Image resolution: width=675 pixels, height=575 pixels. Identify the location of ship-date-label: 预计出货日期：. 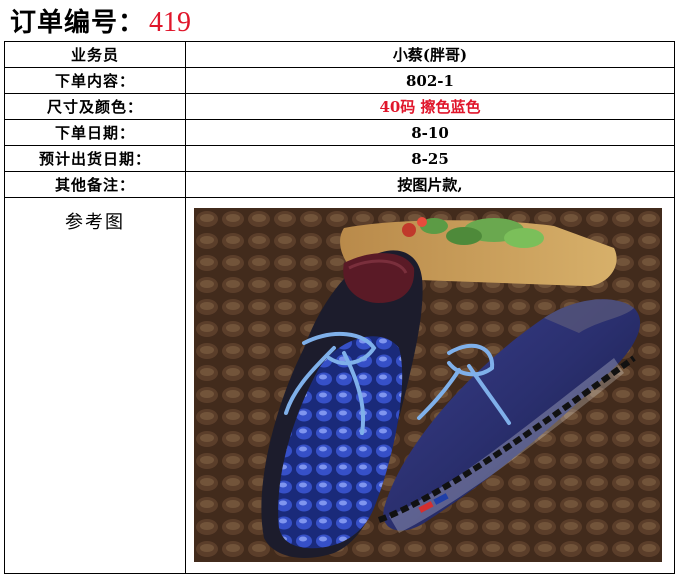
(95, 158).